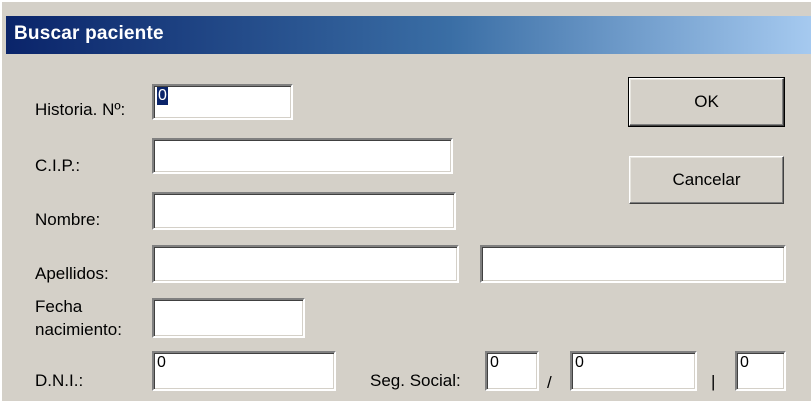 Image resolution: width=811 pixels, height=401 pixels. Describe the element at coordinates (305, 264) in the screenshot. I see `apellido1-field` at that location.